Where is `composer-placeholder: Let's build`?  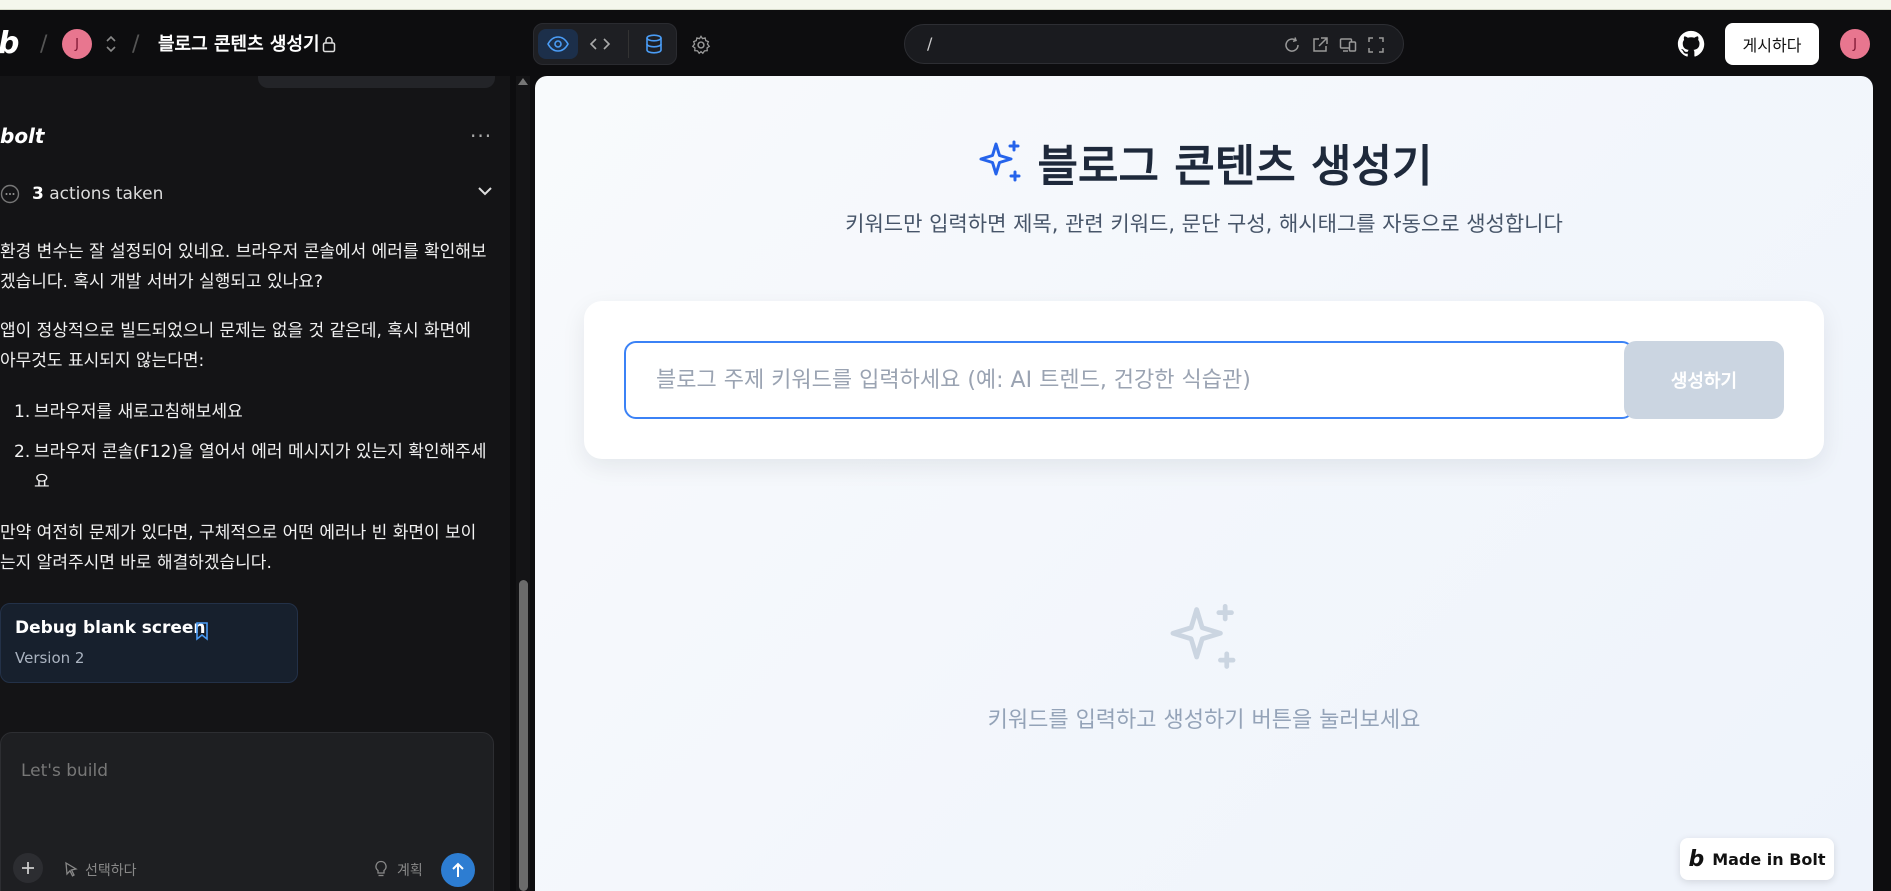
composer-placeholder: Let's build is located at coordinates (64, 771).